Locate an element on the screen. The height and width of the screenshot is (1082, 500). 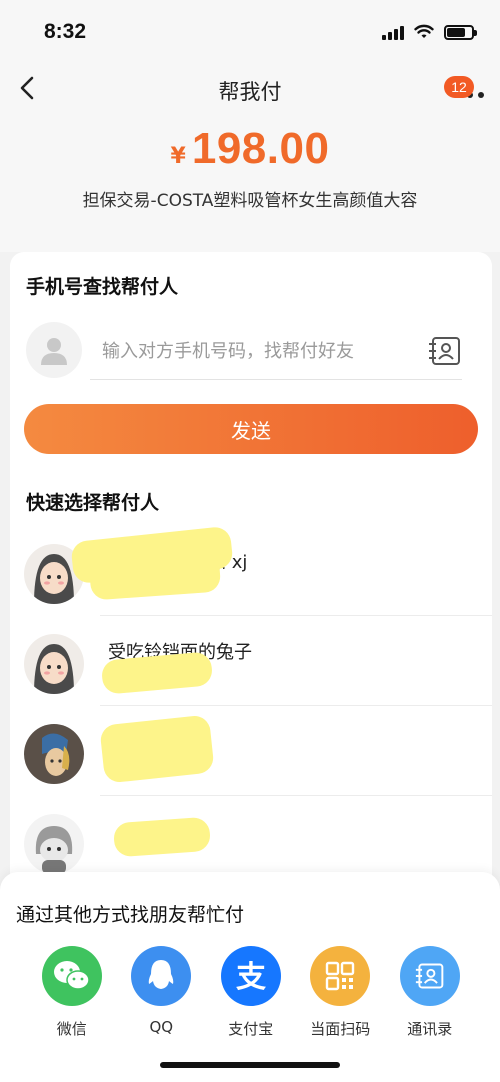
status-bar: 8:32 is located at coordinates (250, 31).